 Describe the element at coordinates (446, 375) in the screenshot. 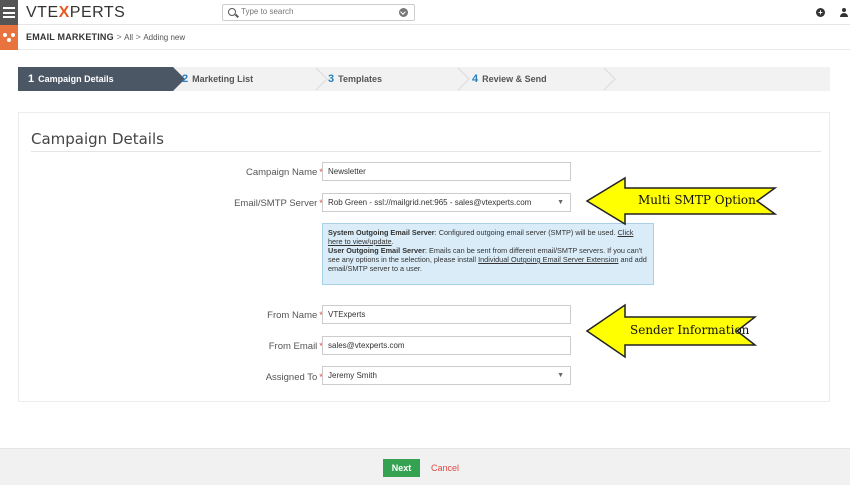

I see `assigned-to-select: Jeremy Smith ▼` at that location.